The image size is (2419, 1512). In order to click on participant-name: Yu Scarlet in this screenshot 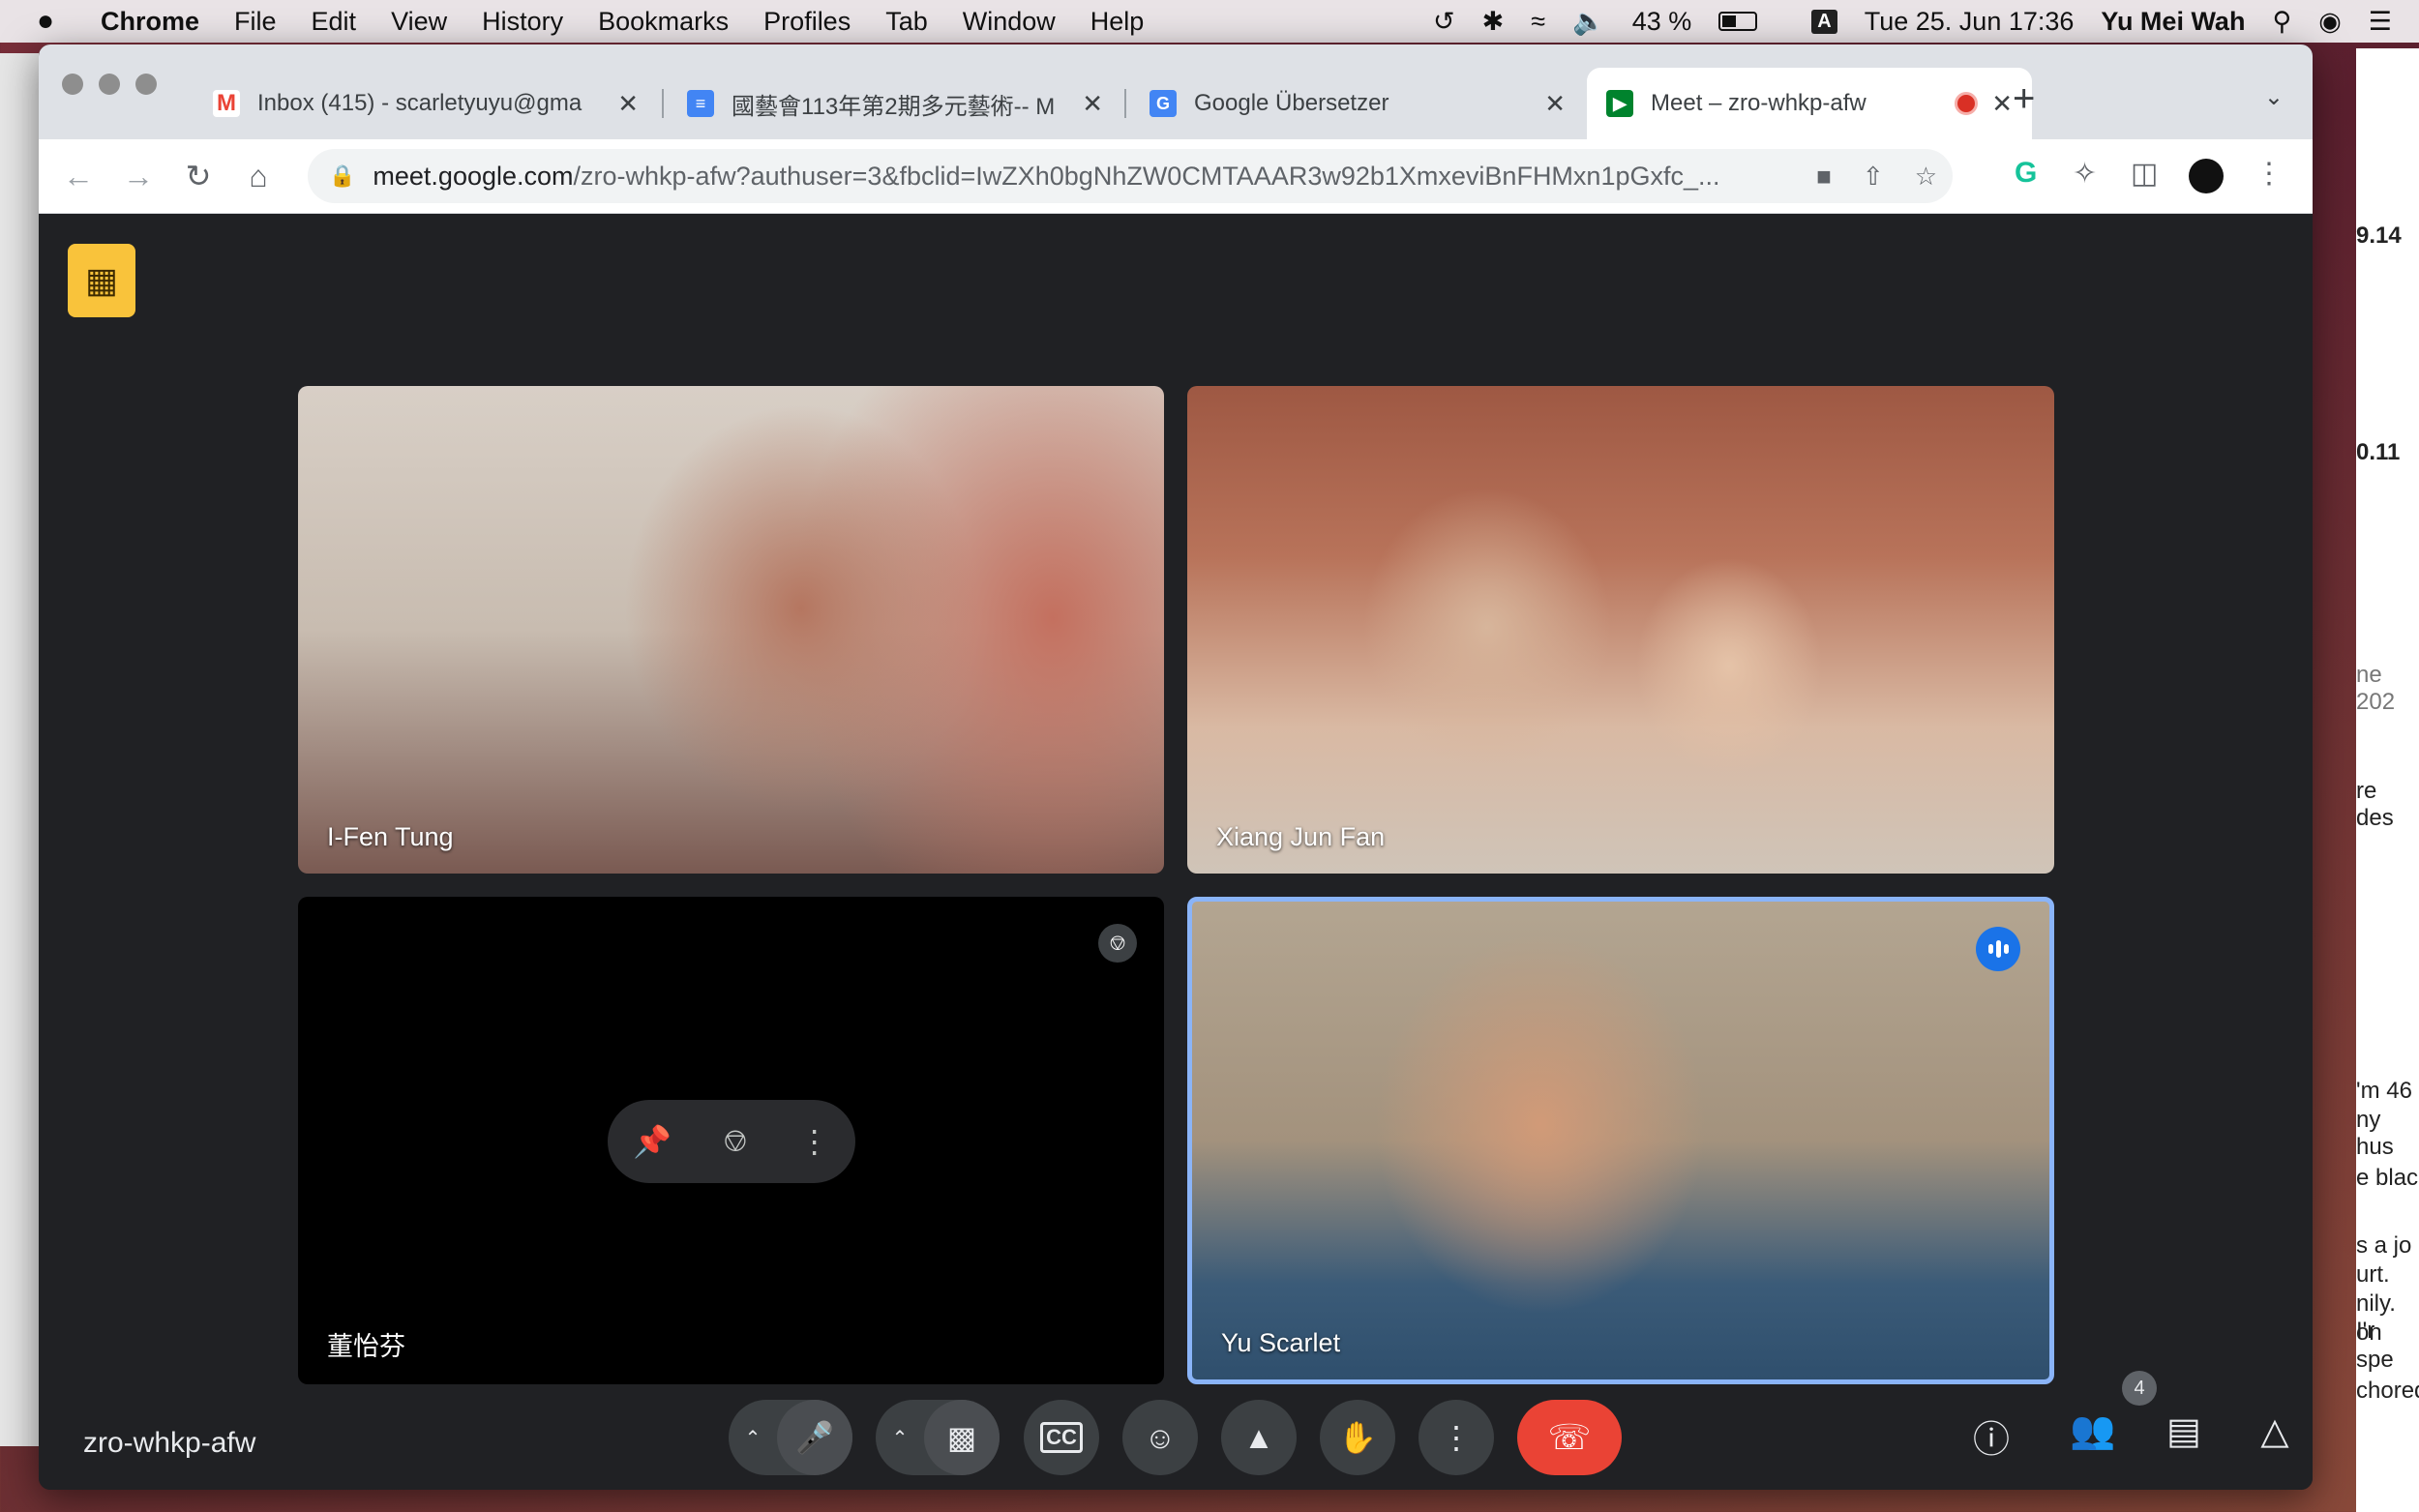, I will do `click(1281, 1343)`.